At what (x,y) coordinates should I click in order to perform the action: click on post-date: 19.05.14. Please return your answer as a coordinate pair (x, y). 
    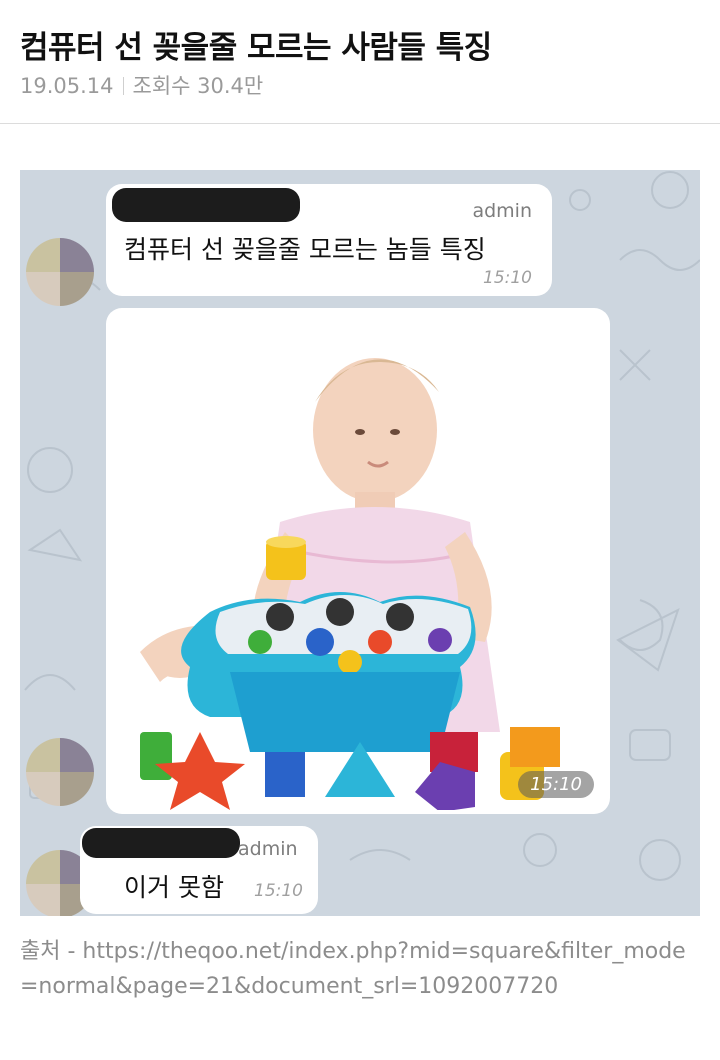
    Looking at the image, I should click on (67, 86).